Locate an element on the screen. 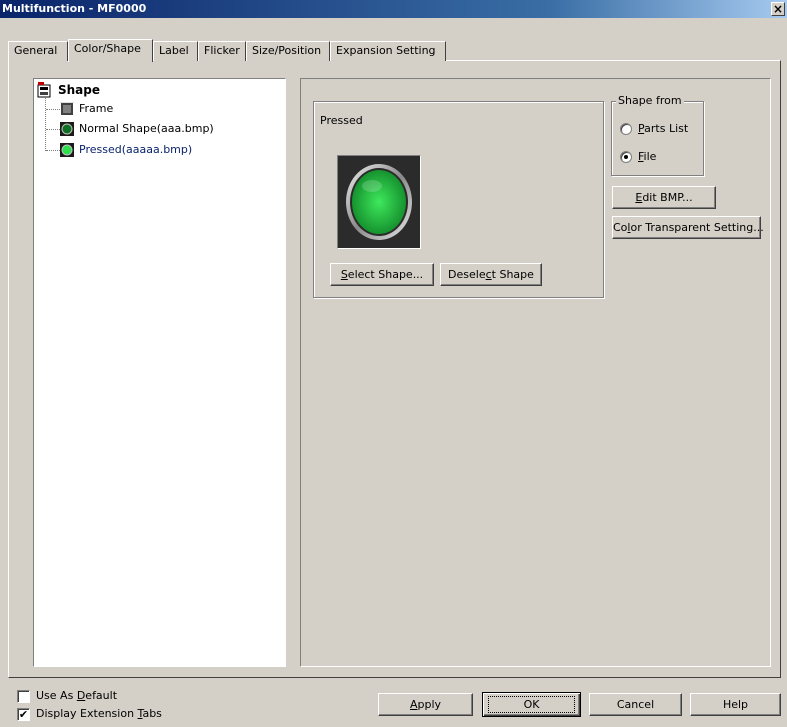 Image resolution: width=787 pixels, height=727 pixels. tab-label: Label is located at coordinates (175, 51).